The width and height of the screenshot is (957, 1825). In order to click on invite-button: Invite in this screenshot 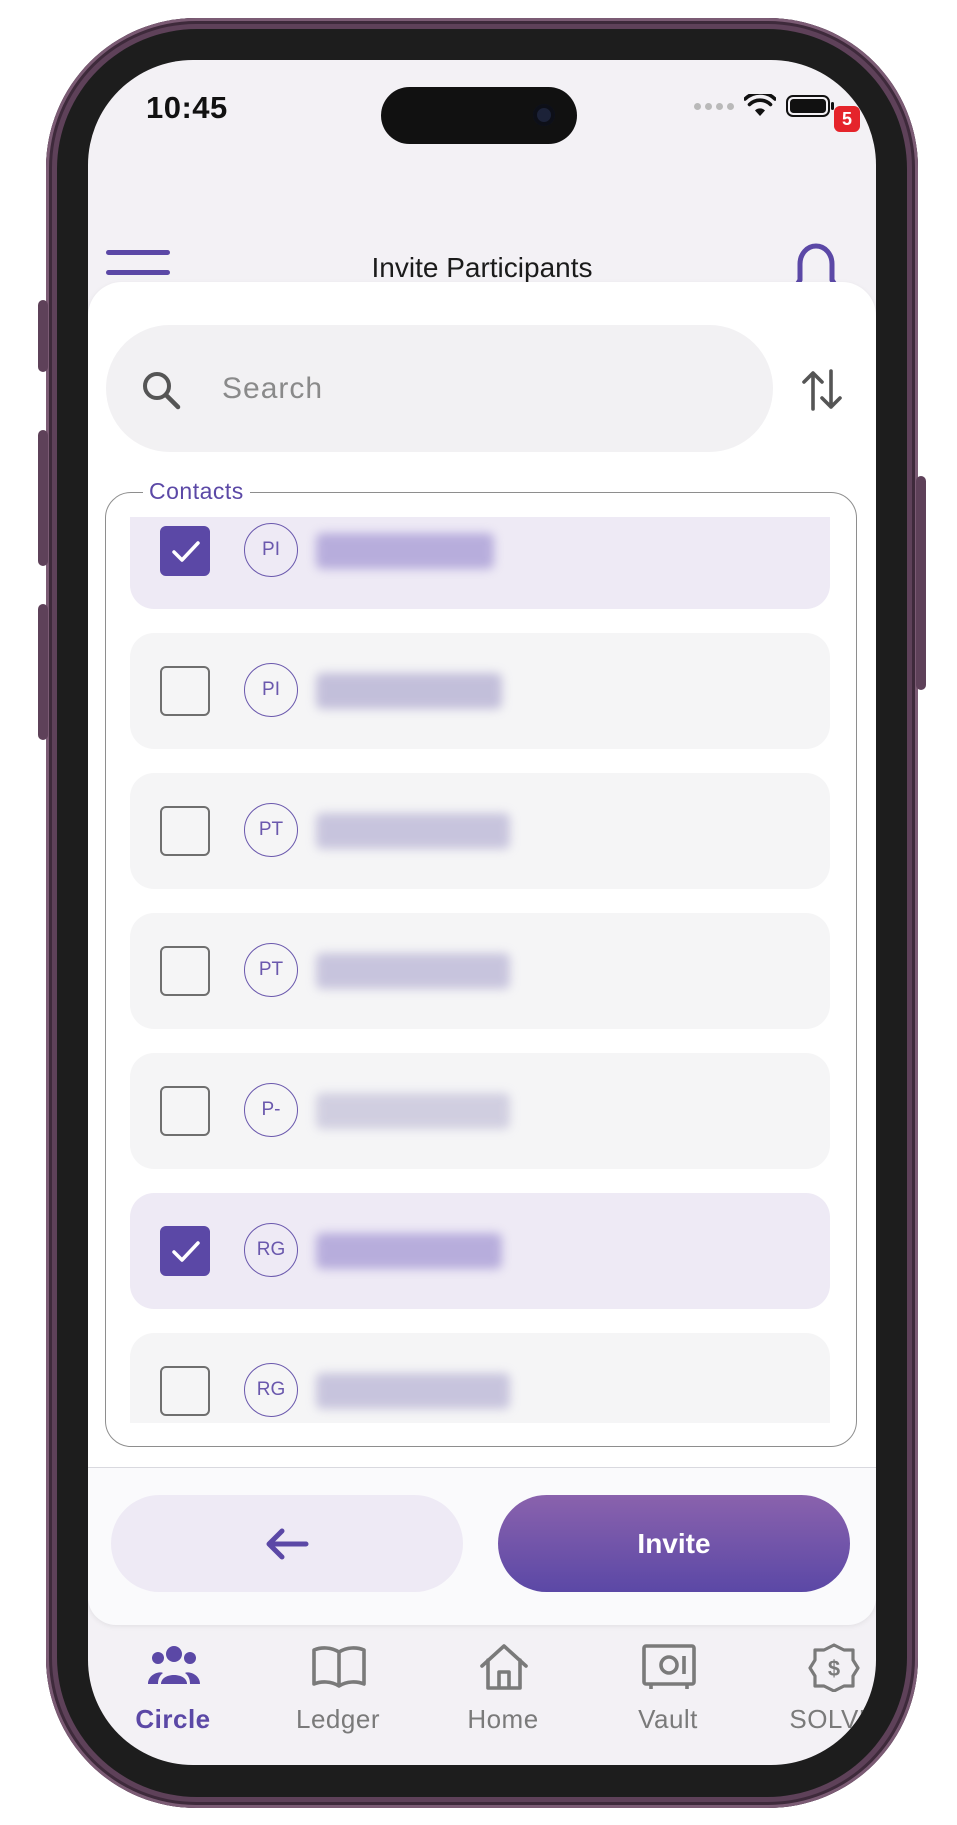, I will do `click(674, 1543)`.